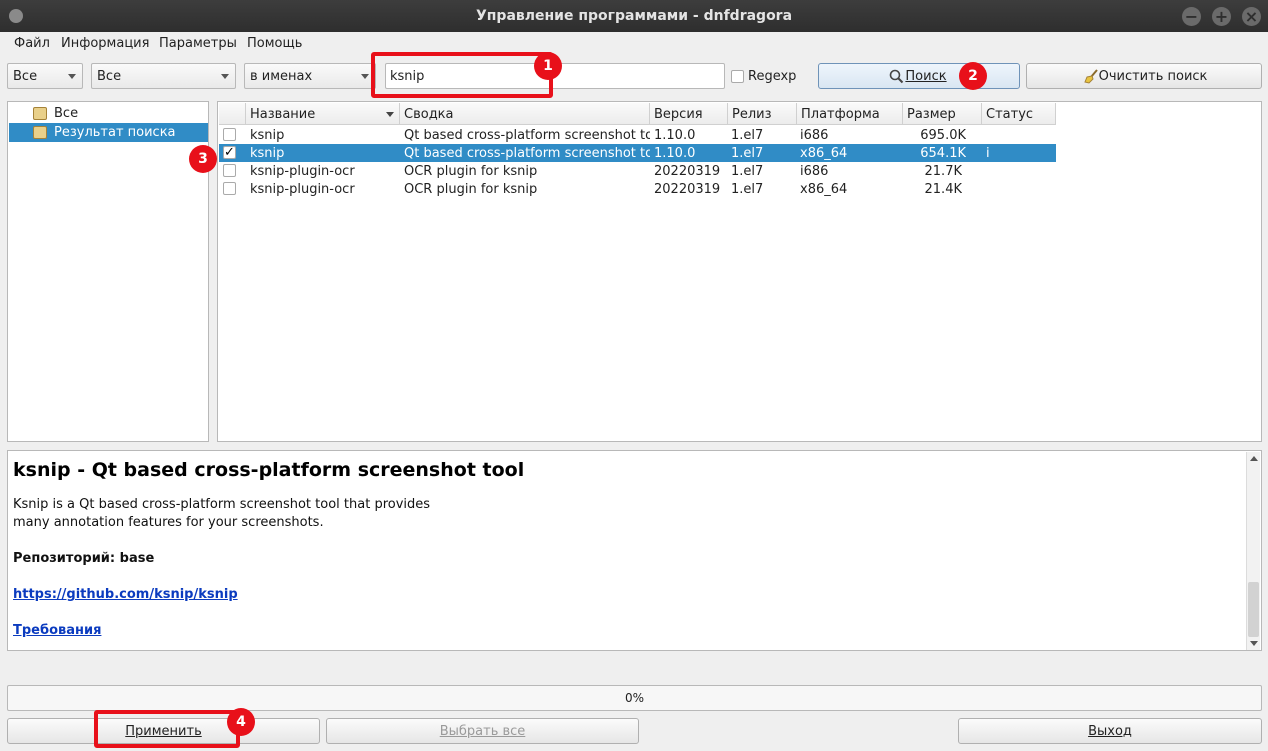  I want to click on row-checkbox-checked: ✓, so click(229, 152).